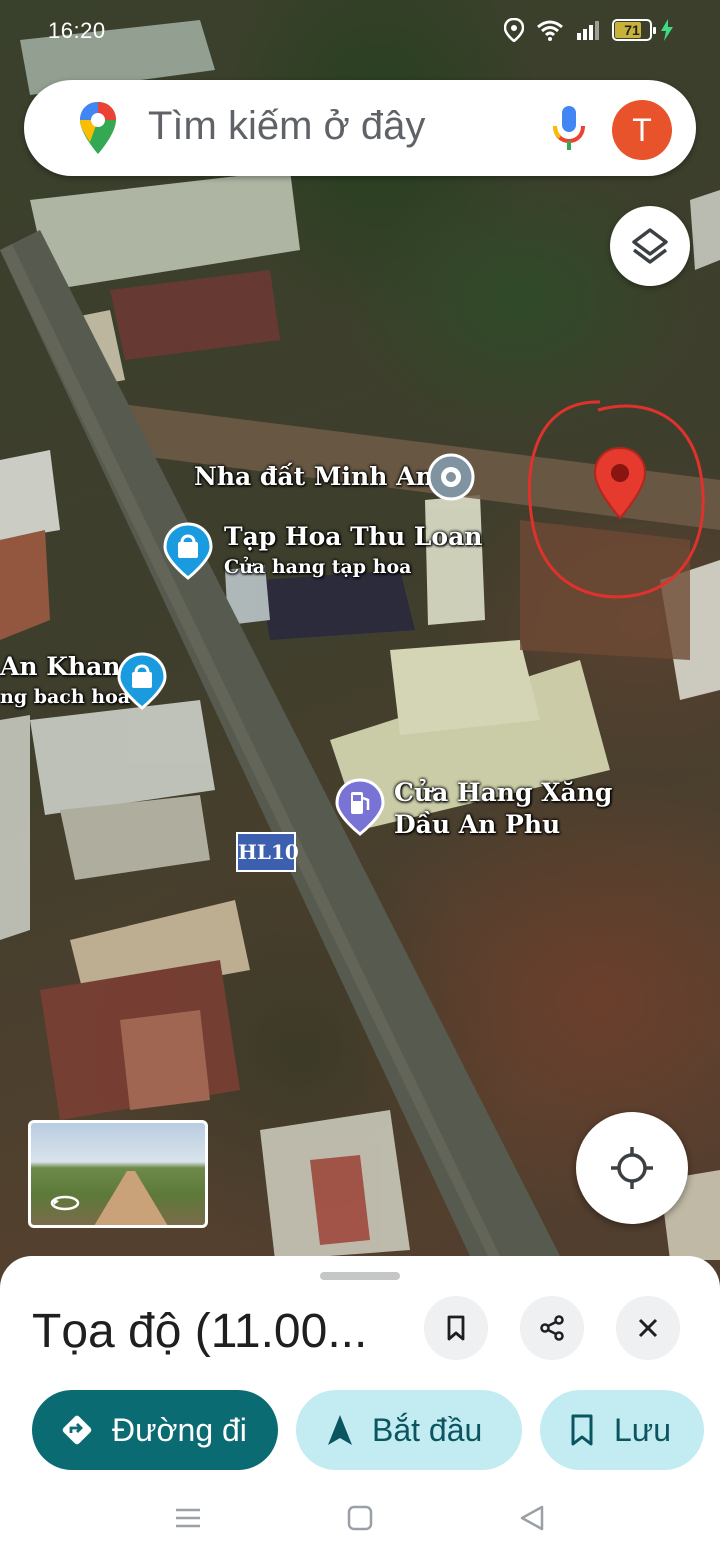 The height and width of the screenshot is (1560, 720). What do you see at coordinates (323, 476) in the screenshot?
I see `label-nha-dat-minh-anh: Nha đất Minh Anh` at bounding box center [323, 476].